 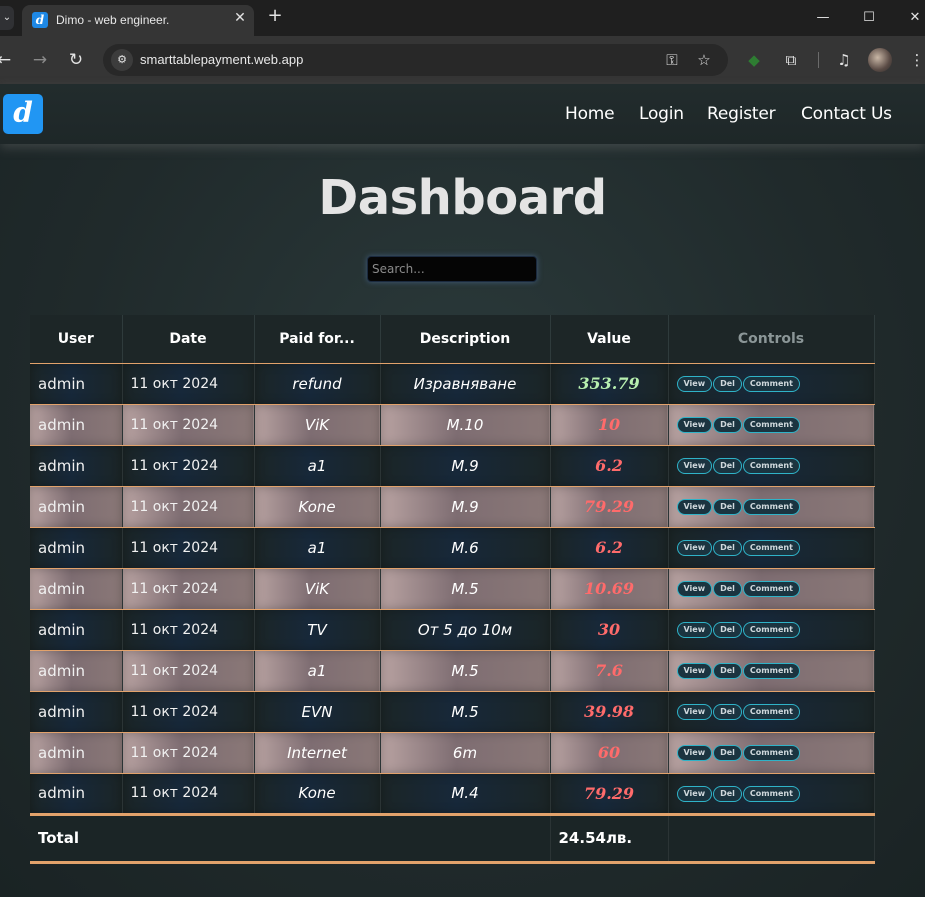 I want to click on logo: d, so click(x=23, y=114).